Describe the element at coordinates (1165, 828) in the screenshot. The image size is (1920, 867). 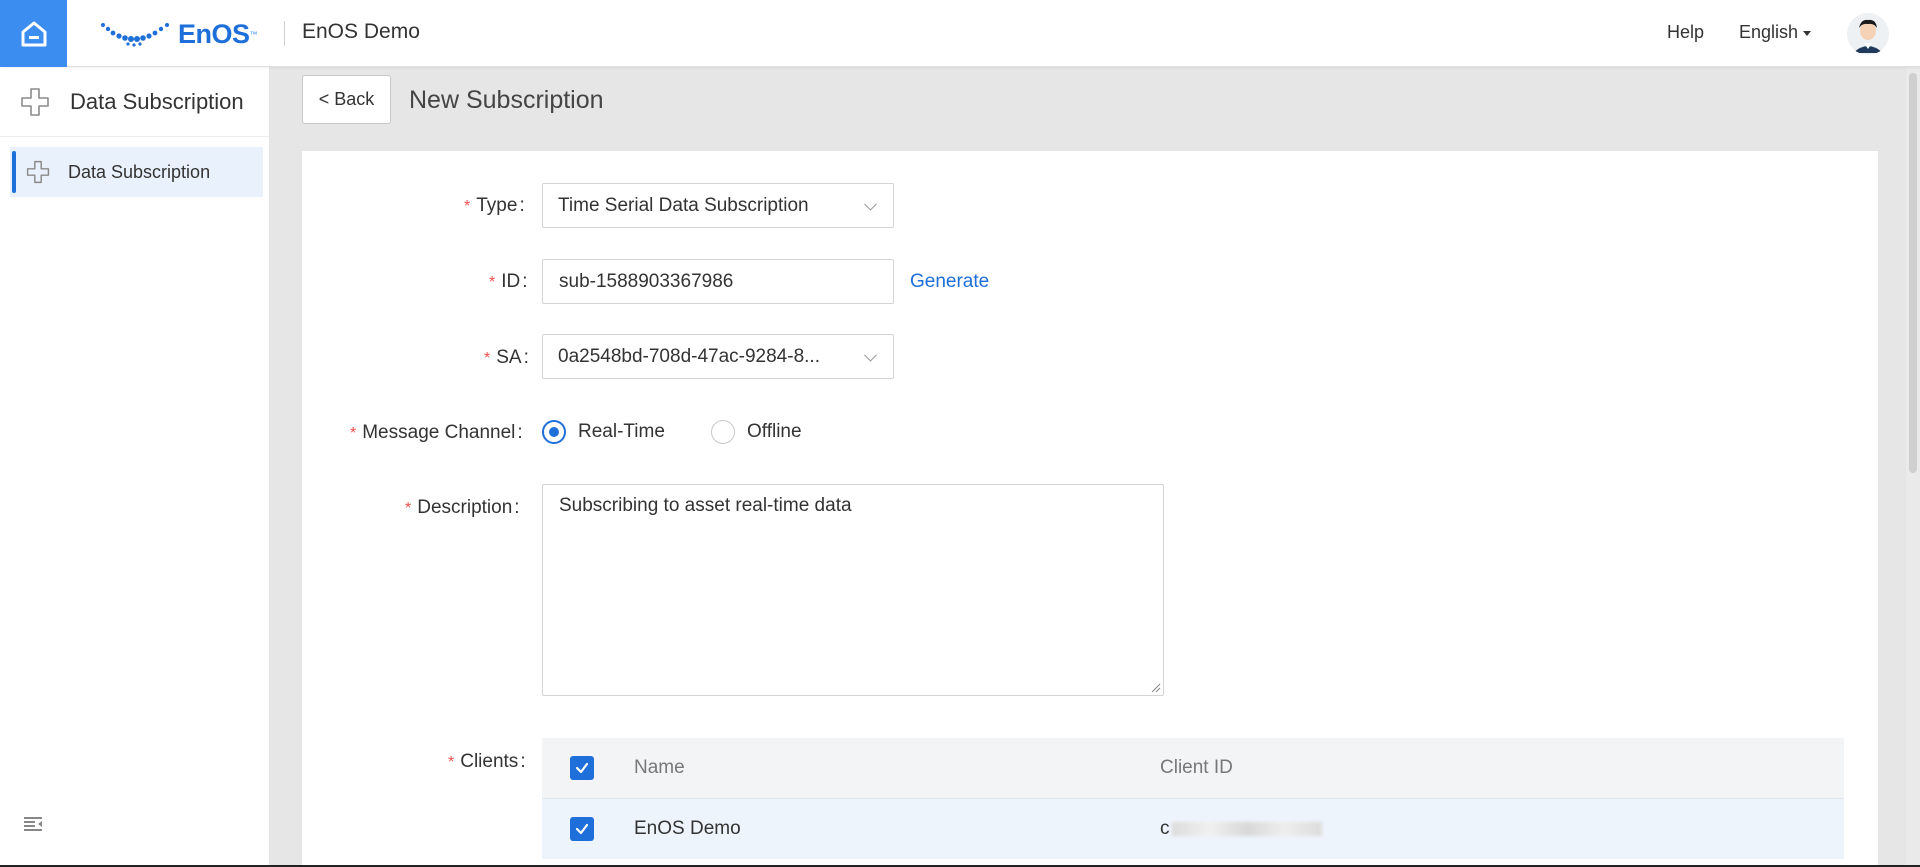
I see `client-id-visible: c` at that location.